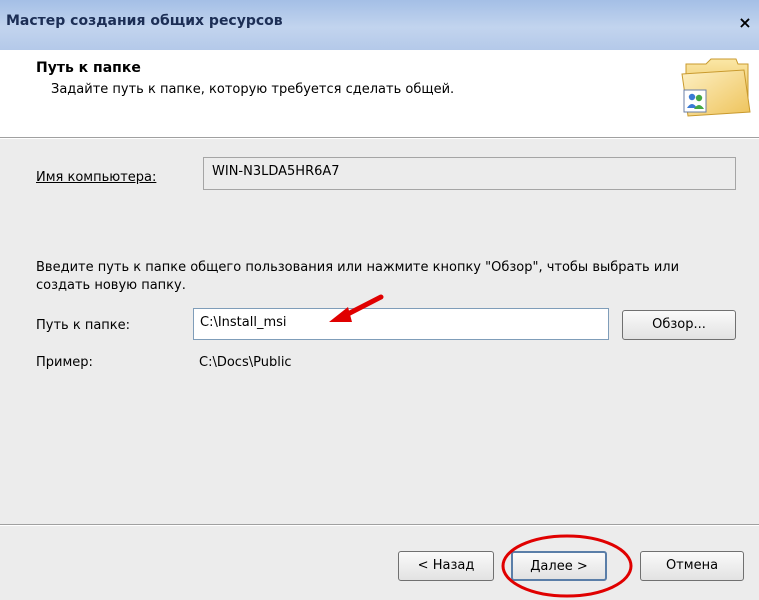 The width and height of the screenshot is (759, 600). I want to click on example-value: C:\Docs\Public, so click(245, 362).